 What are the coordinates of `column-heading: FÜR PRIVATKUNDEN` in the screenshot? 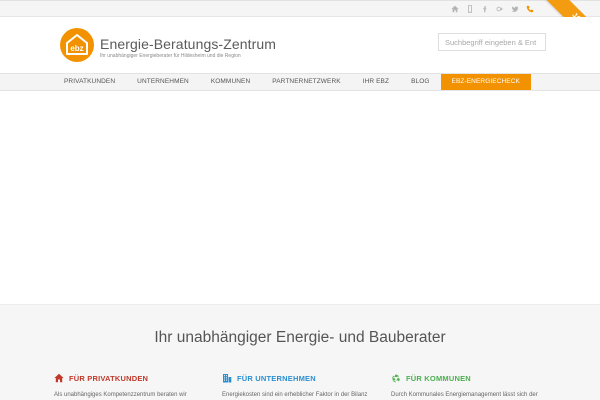 It's located at (134, 378).